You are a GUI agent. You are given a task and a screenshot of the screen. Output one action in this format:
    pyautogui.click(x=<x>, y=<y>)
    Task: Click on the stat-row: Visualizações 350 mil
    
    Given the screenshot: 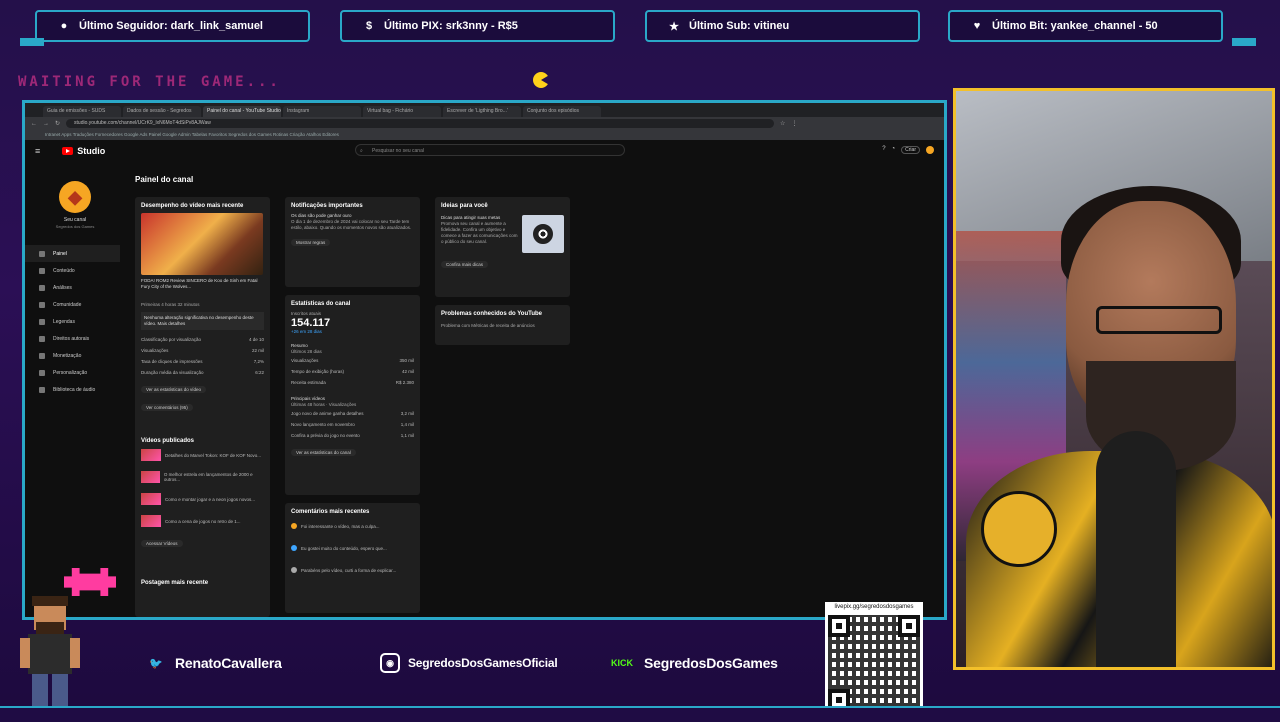 What is the action you would take?
    pyautogui.click(x=352, y=360)
    